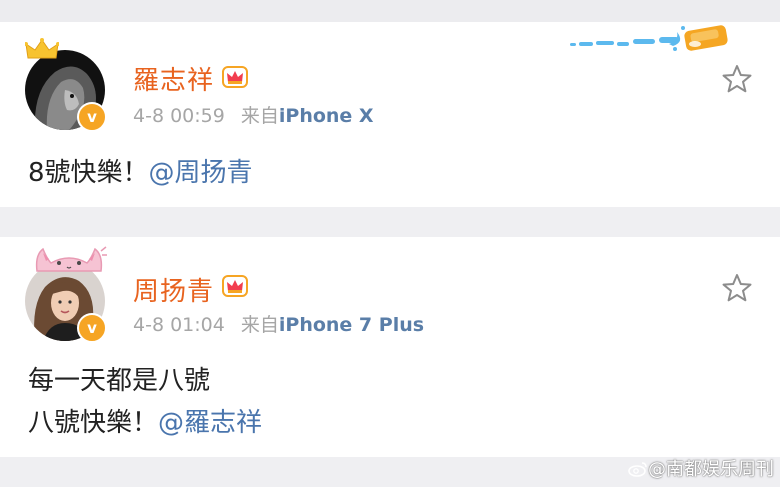 This screenshot has width=780, height=487. Describe the element at coordinates (145, 402) in the screenshot. I see `post-content: 每一天都是八號 八號快樂！@羅志祥` at that location.